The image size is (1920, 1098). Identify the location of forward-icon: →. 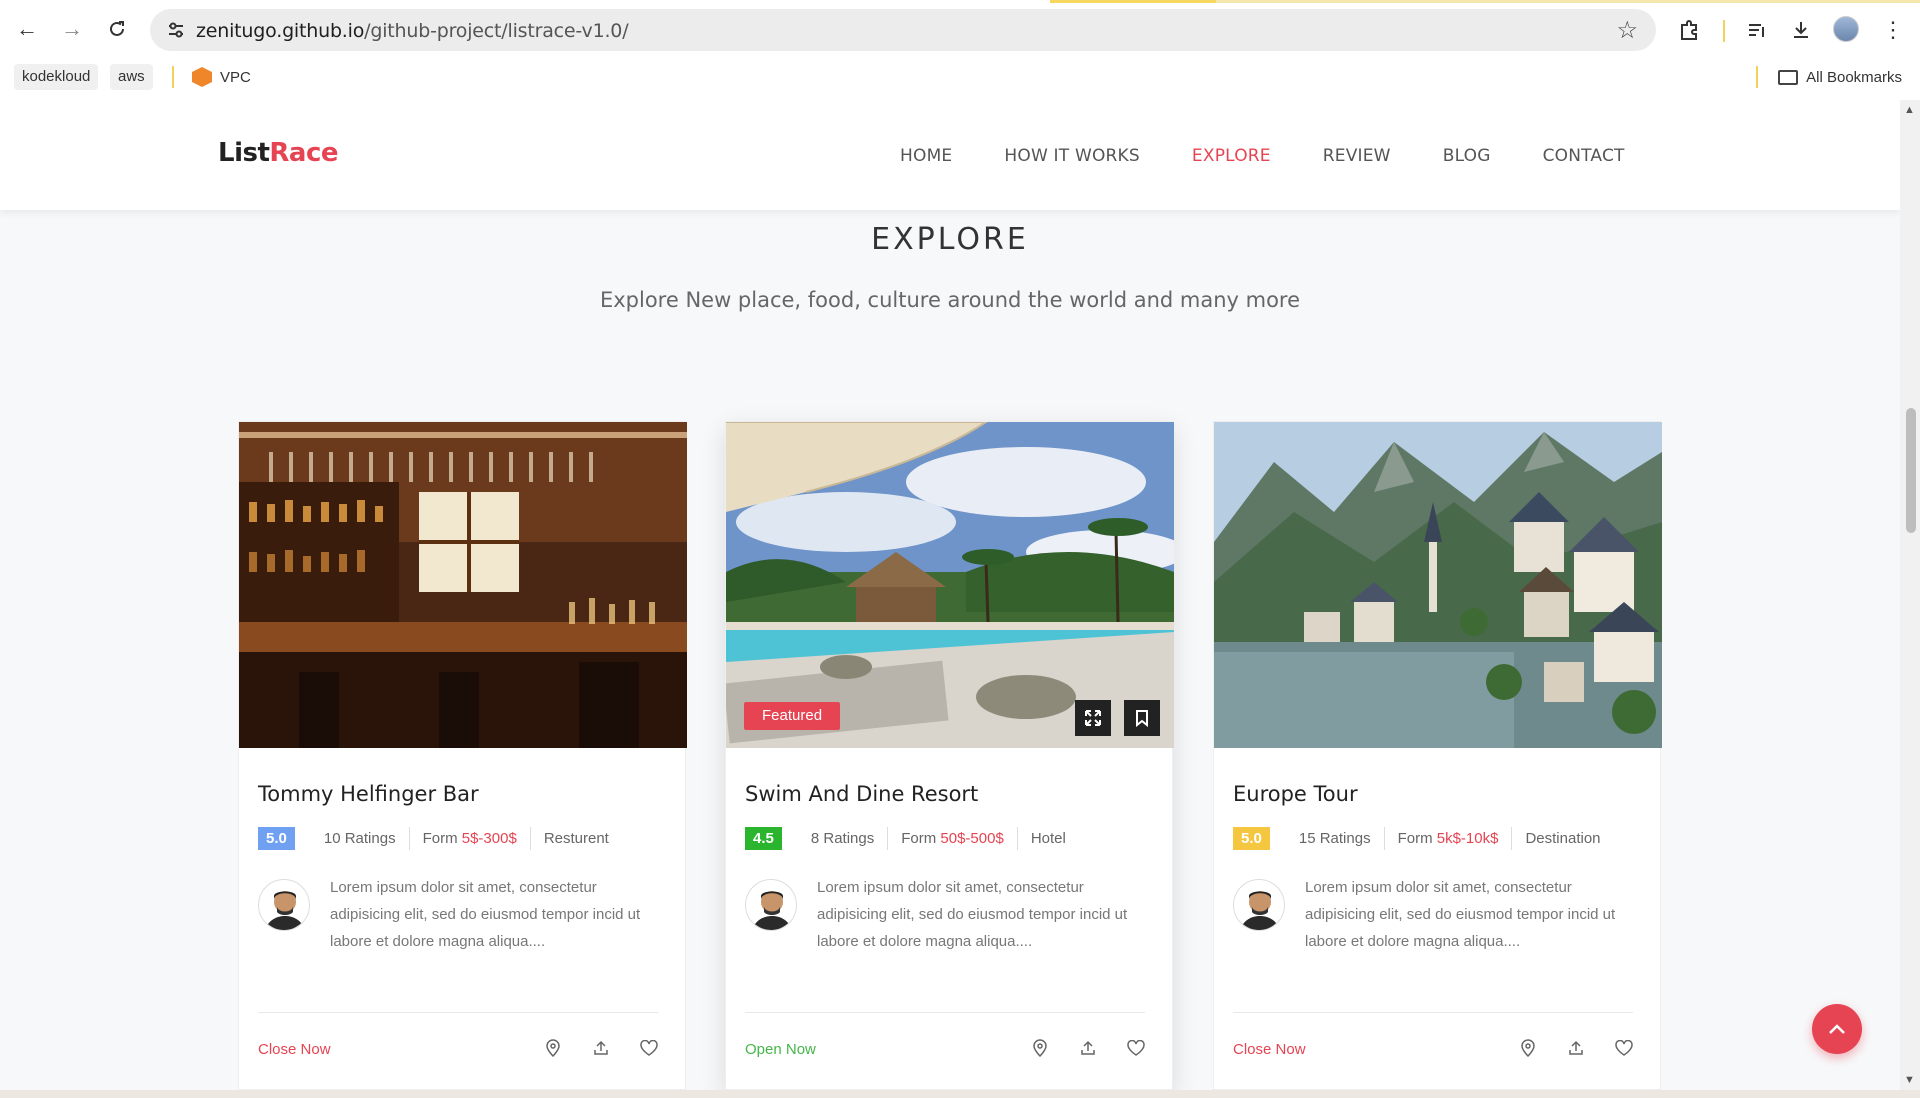
(72, 29).